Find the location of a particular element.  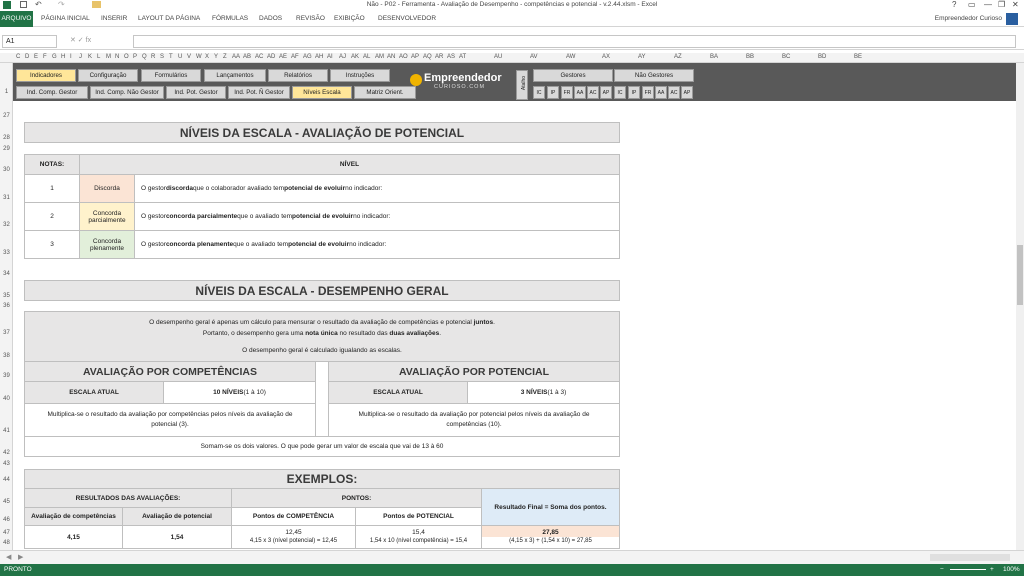

column-header: AG is located at coordinates (307, 57).